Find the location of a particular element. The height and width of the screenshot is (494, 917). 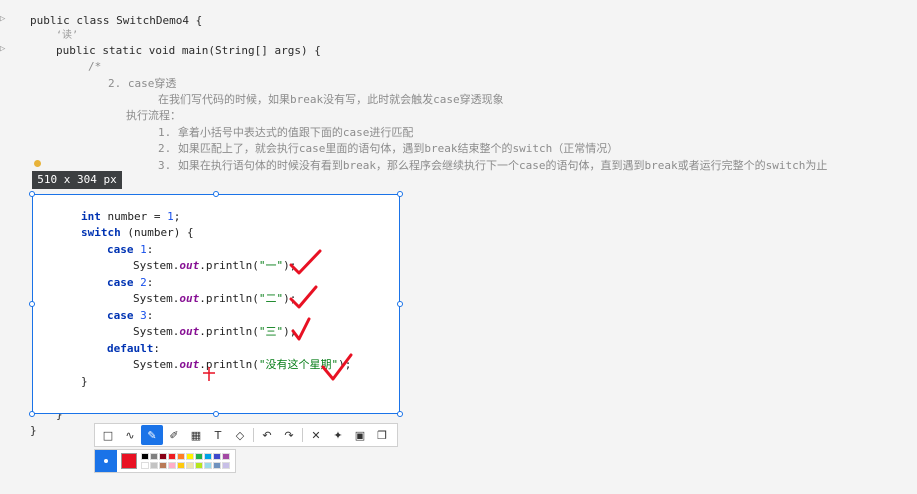

resize-handle-top-left is located at coordinates (32, 194).